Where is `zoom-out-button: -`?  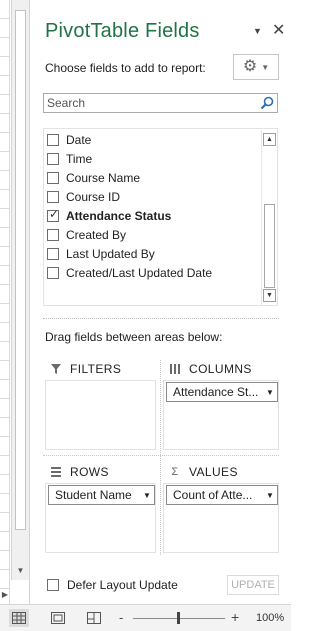
zoom-out-button: - is located at coordinates (121, 617).